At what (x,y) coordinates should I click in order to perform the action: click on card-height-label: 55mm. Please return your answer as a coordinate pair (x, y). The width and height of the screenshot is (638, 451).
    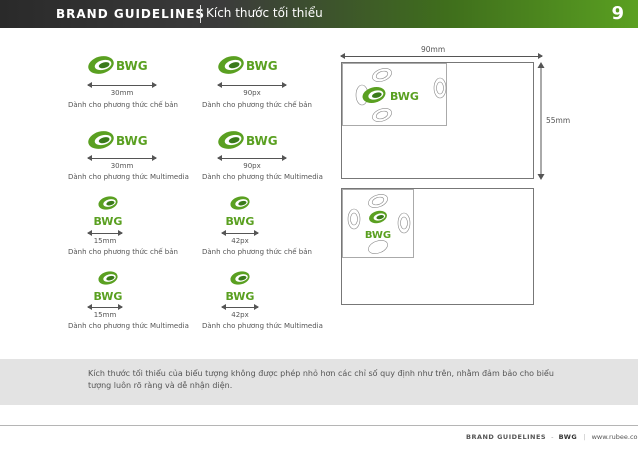
    Looking at the image, I should click on (558, 120).